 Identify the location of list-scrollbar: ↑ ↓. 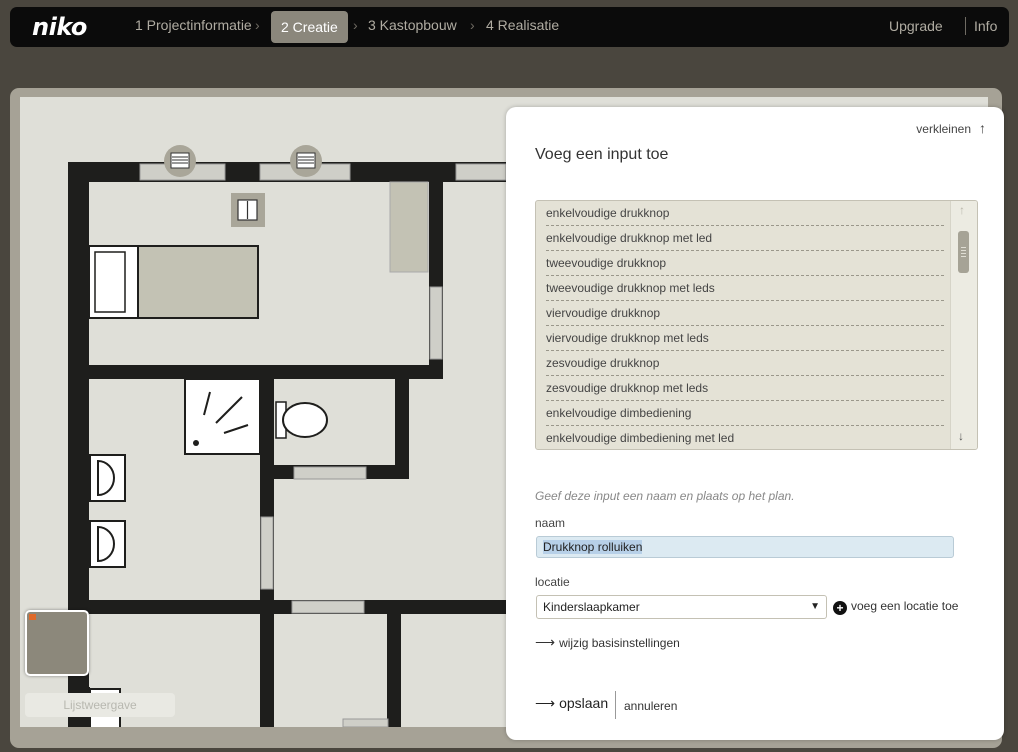
(963, 325).